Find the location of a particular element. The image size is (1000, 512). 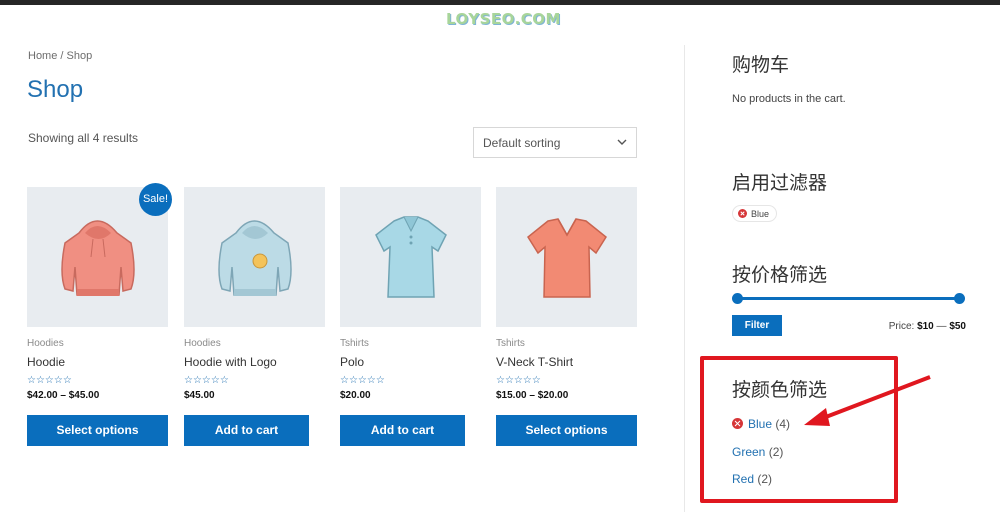

product-name: Polo is located at coordinates (410, 362).